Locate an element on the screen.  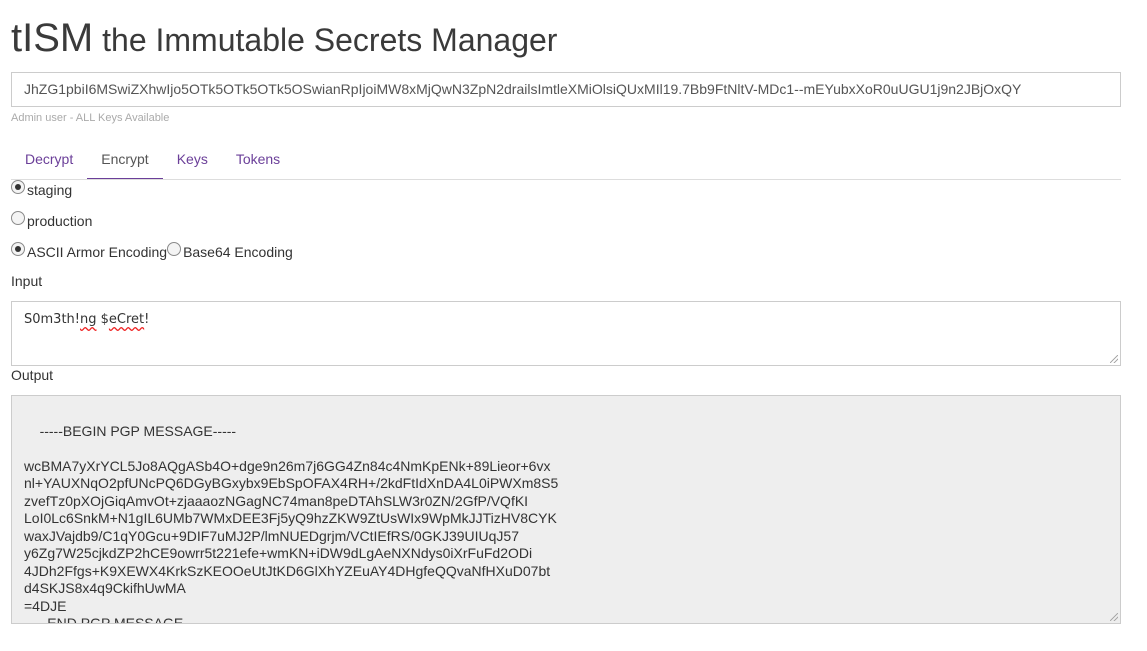
radio-staging is located at coordinates (18, 187).